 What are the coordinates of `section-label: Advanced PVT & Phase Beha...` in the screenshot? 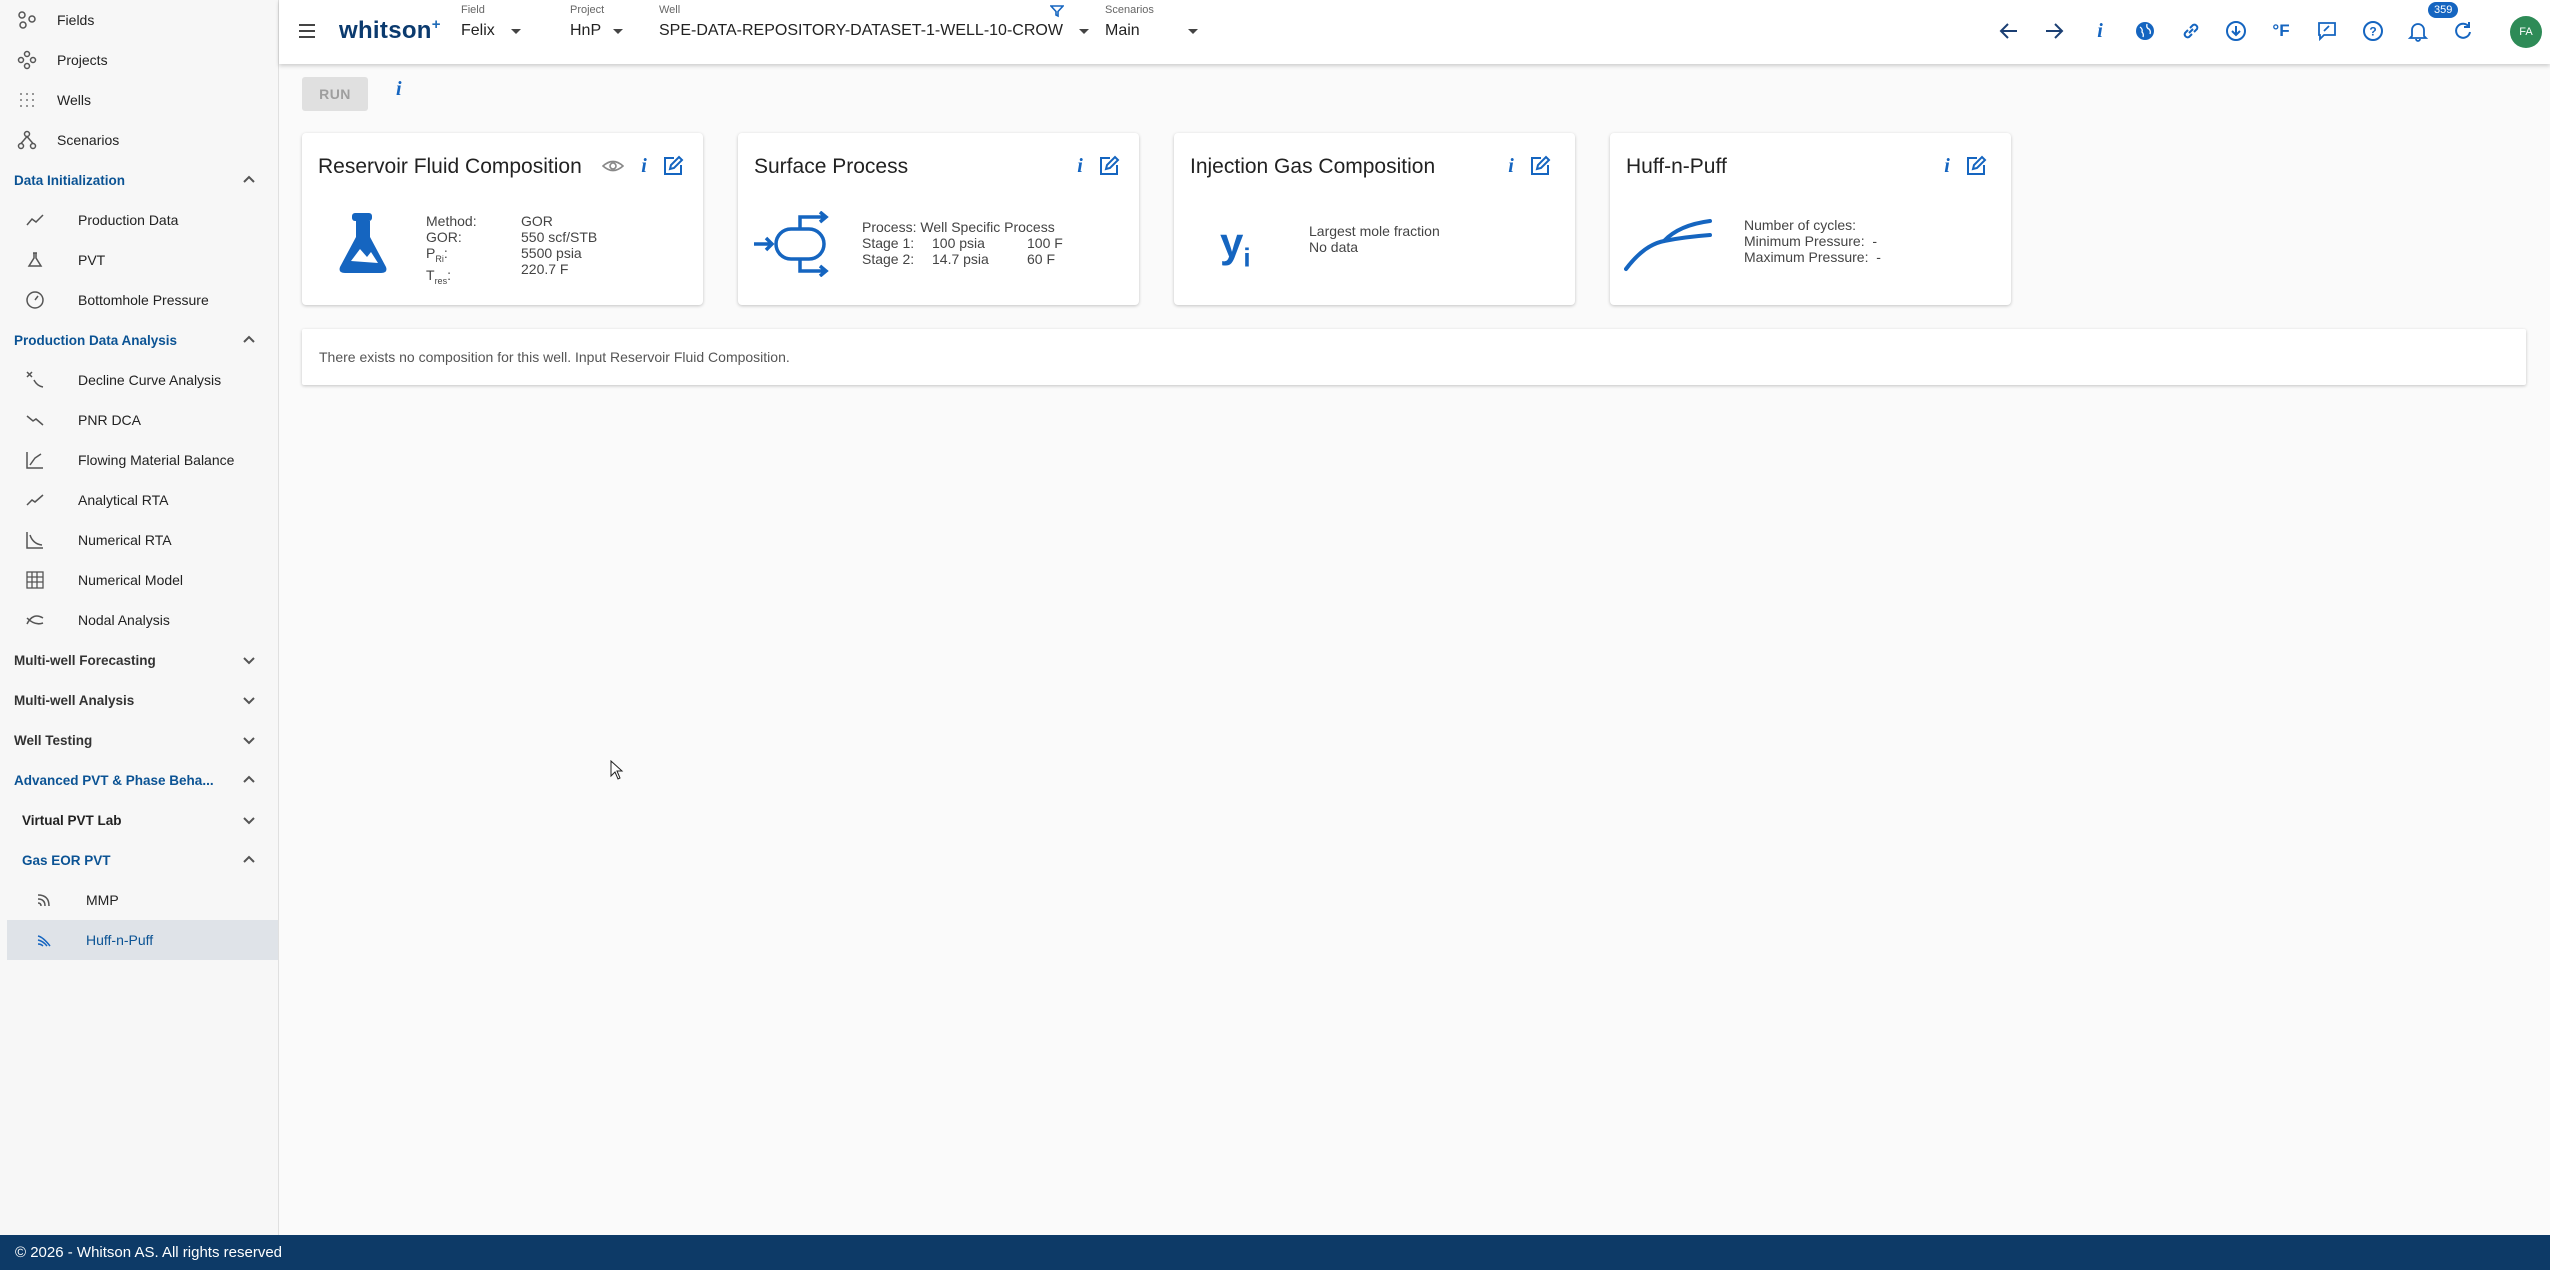 It's located at (114, 780).